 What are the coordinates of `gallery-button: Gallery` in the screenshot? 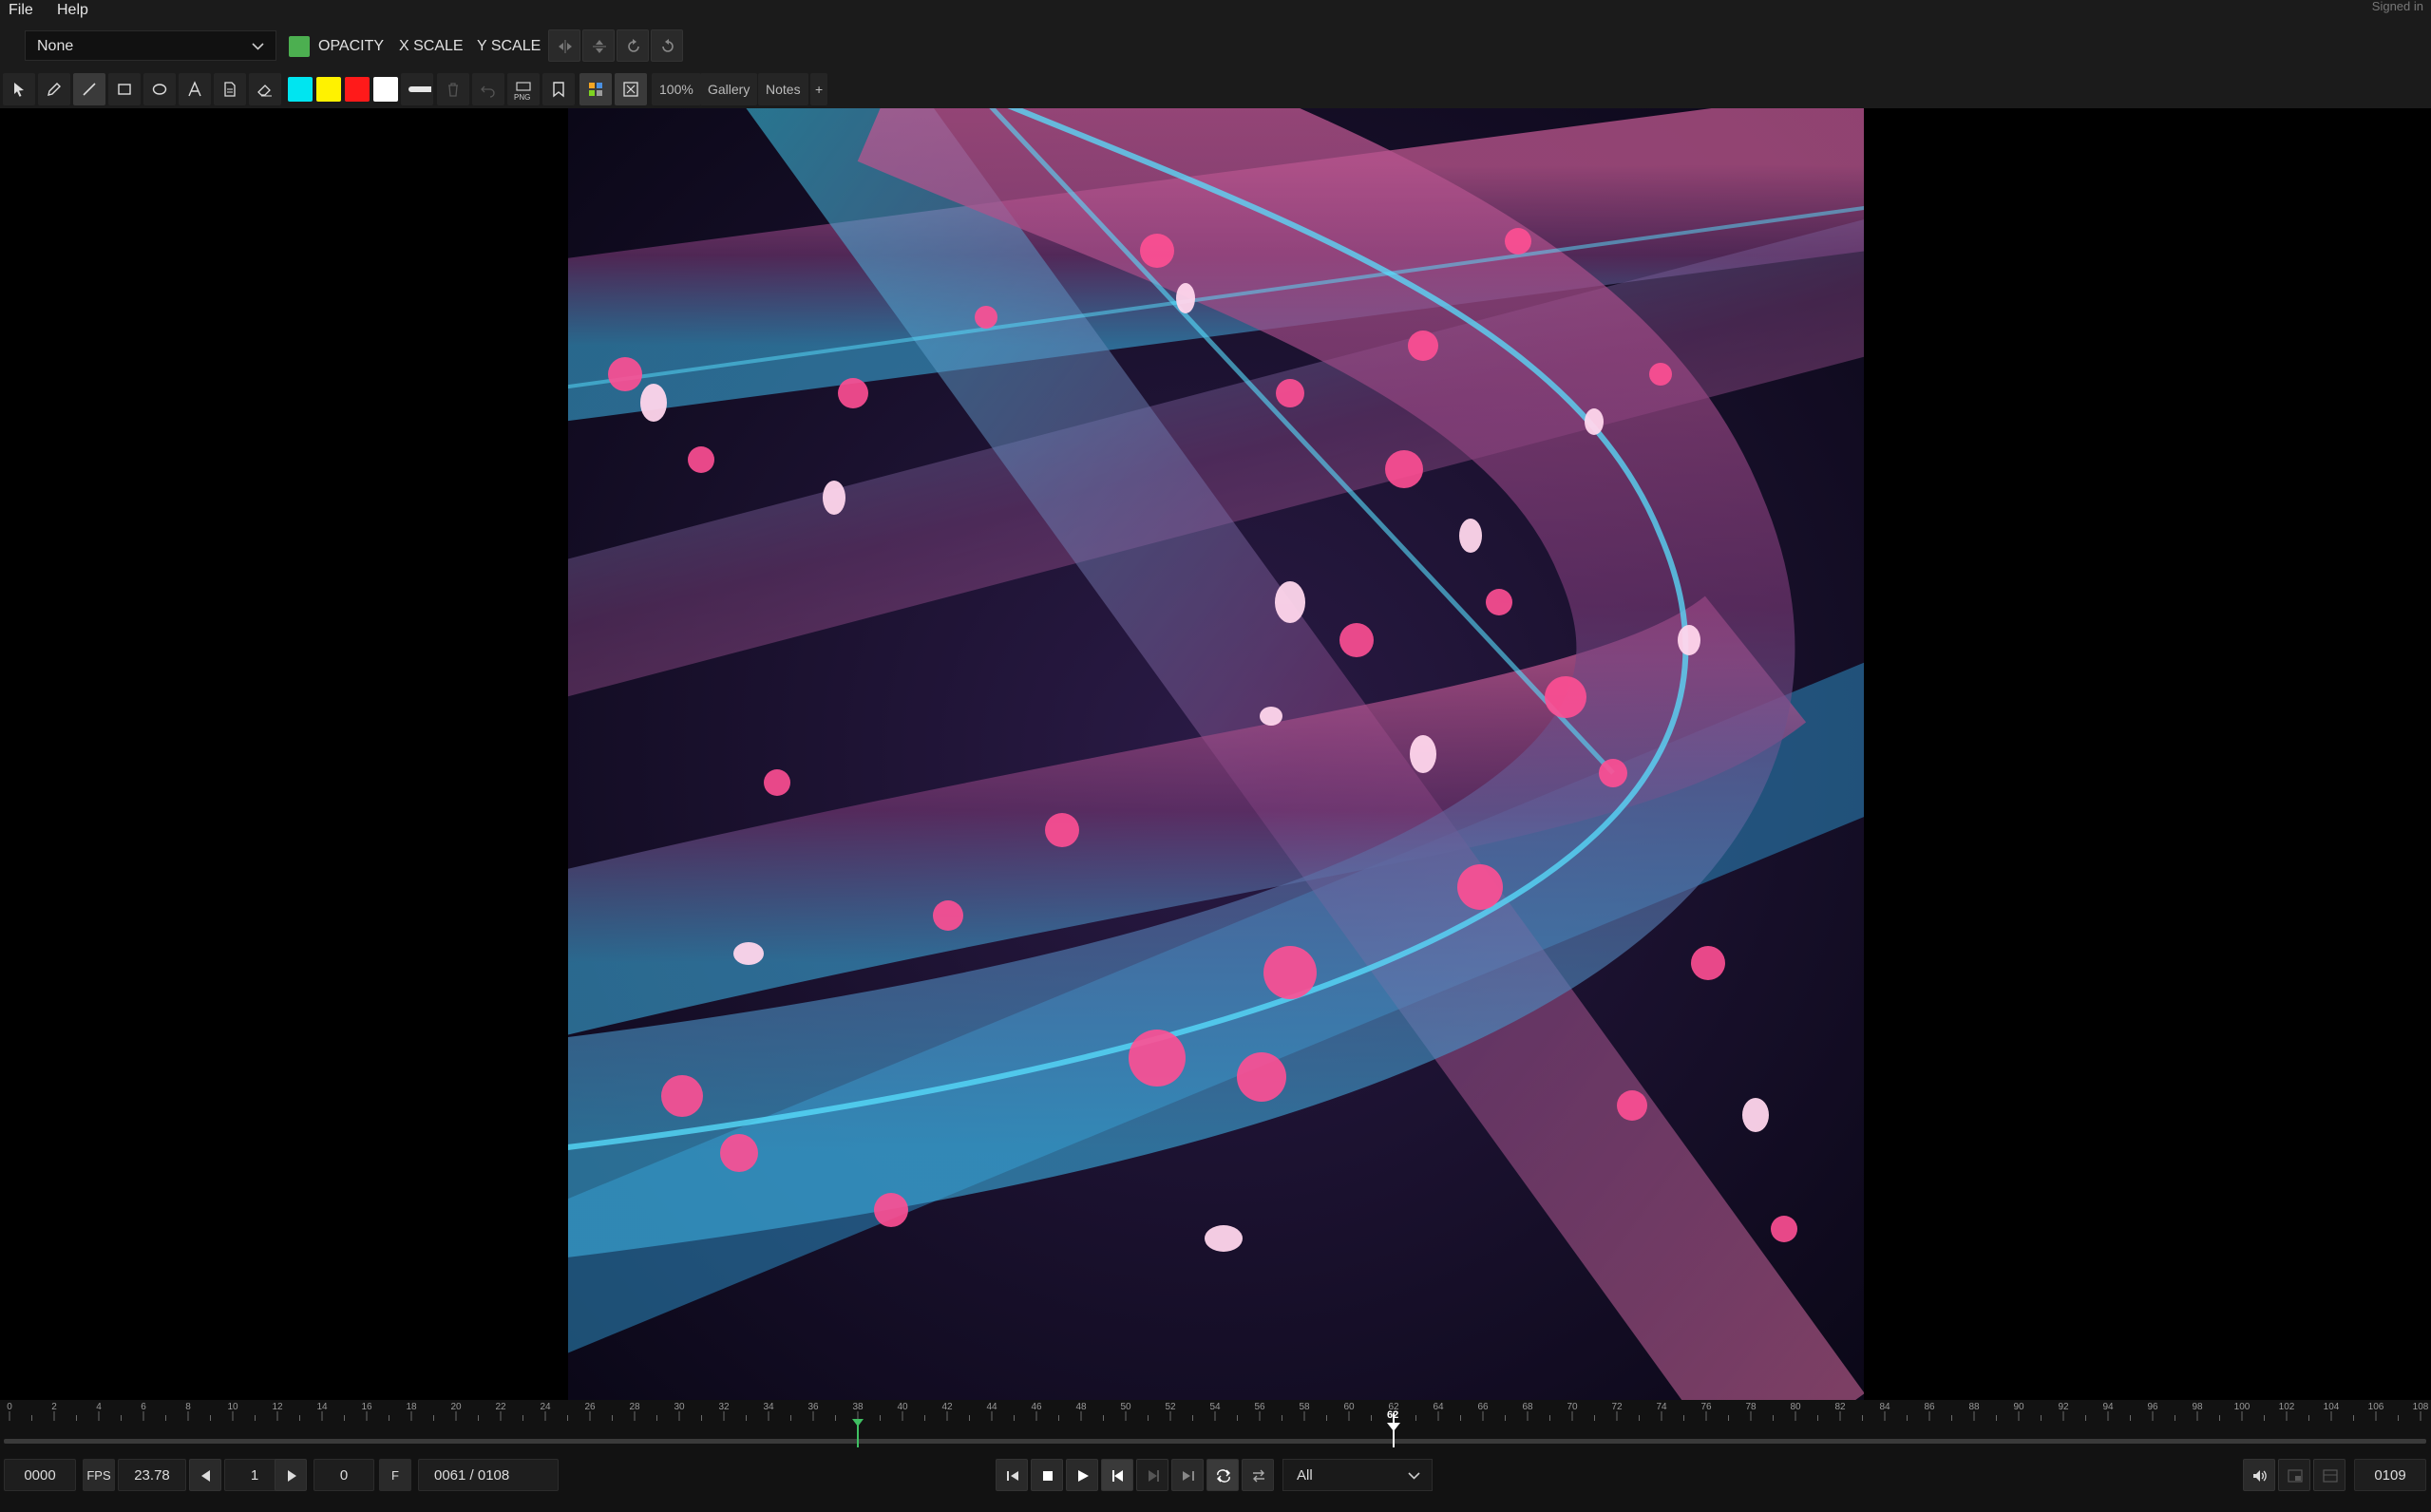 It's located at (729, 89).